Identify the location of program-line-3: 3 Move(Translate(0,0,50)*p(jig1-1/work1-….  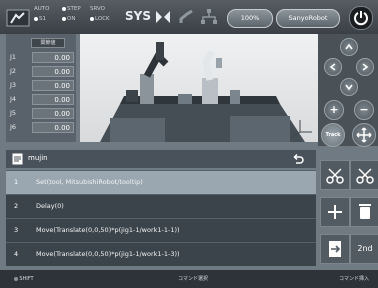
(161, 230).